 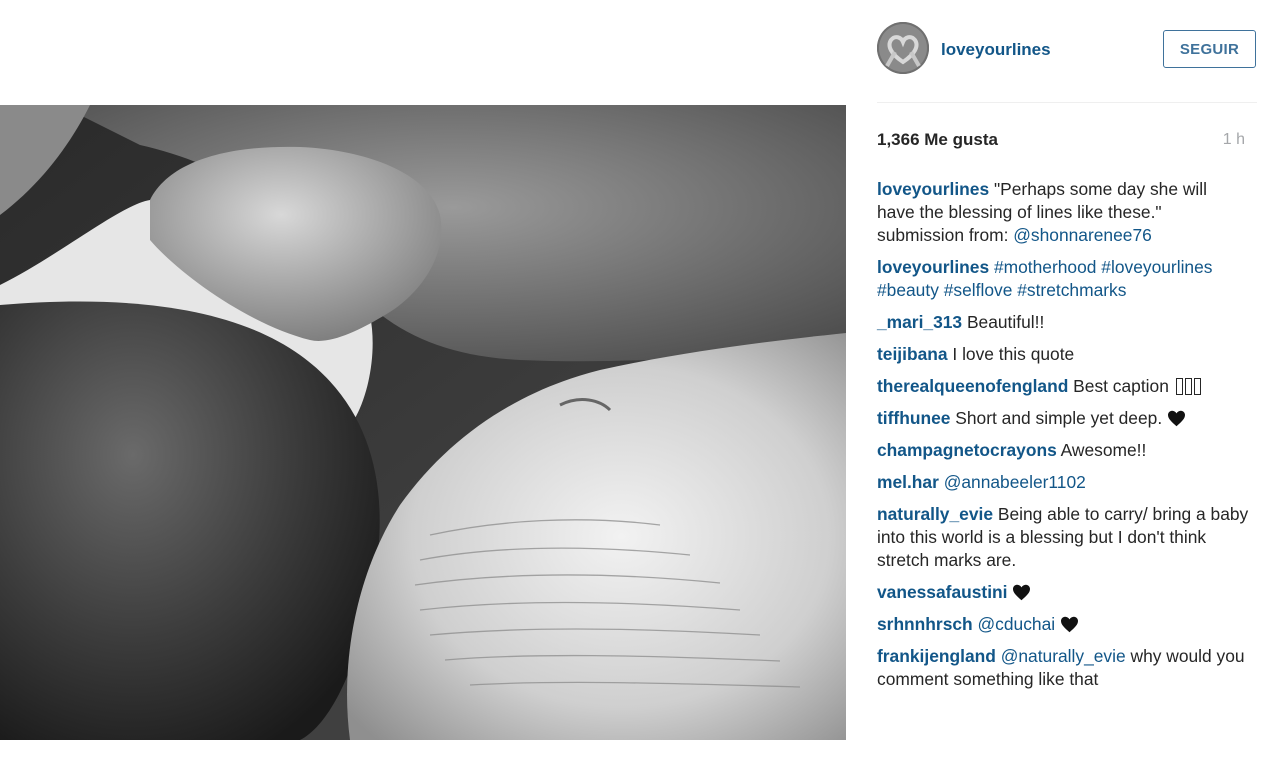 I want to click on comment-text: I love this quote, so click(x=1013, y=354).